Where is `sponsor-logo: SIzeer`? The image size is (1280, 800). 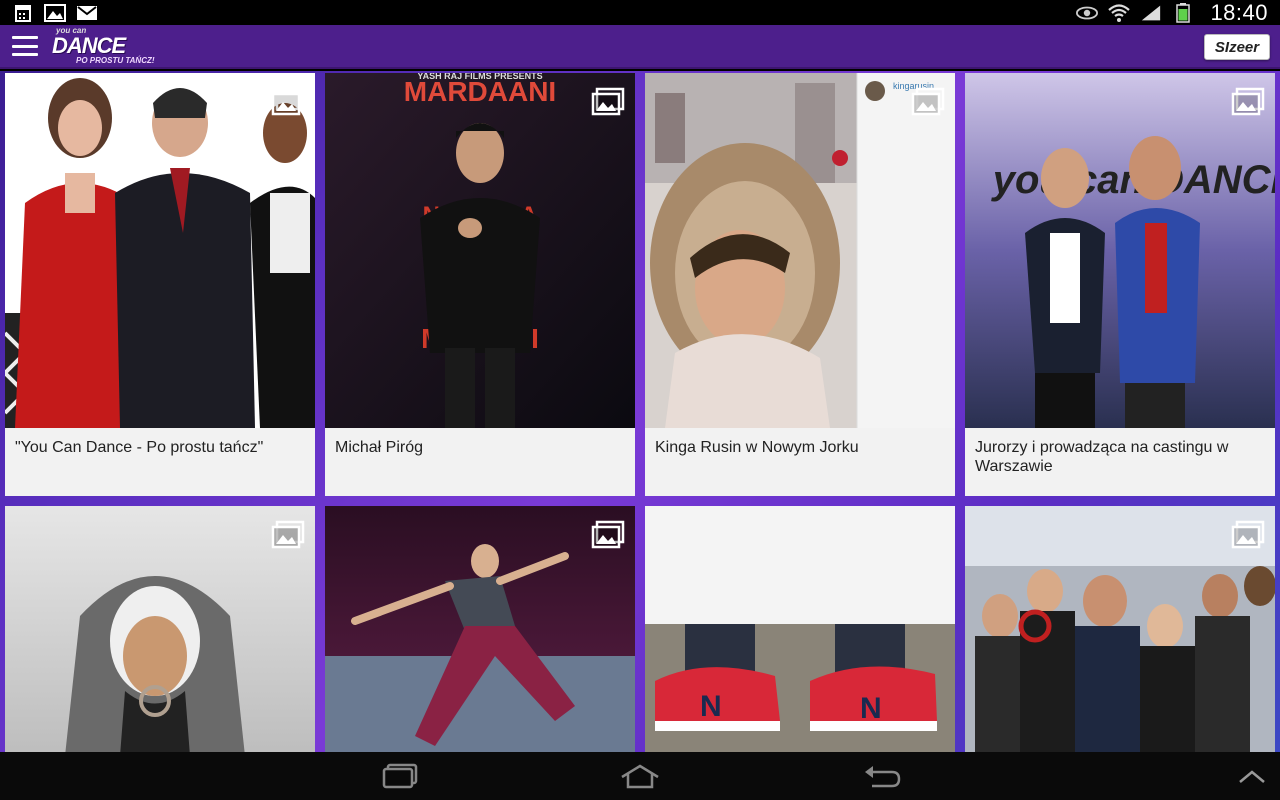
sponsor-logo: SIzeer is located at coordinates (1237, 47).